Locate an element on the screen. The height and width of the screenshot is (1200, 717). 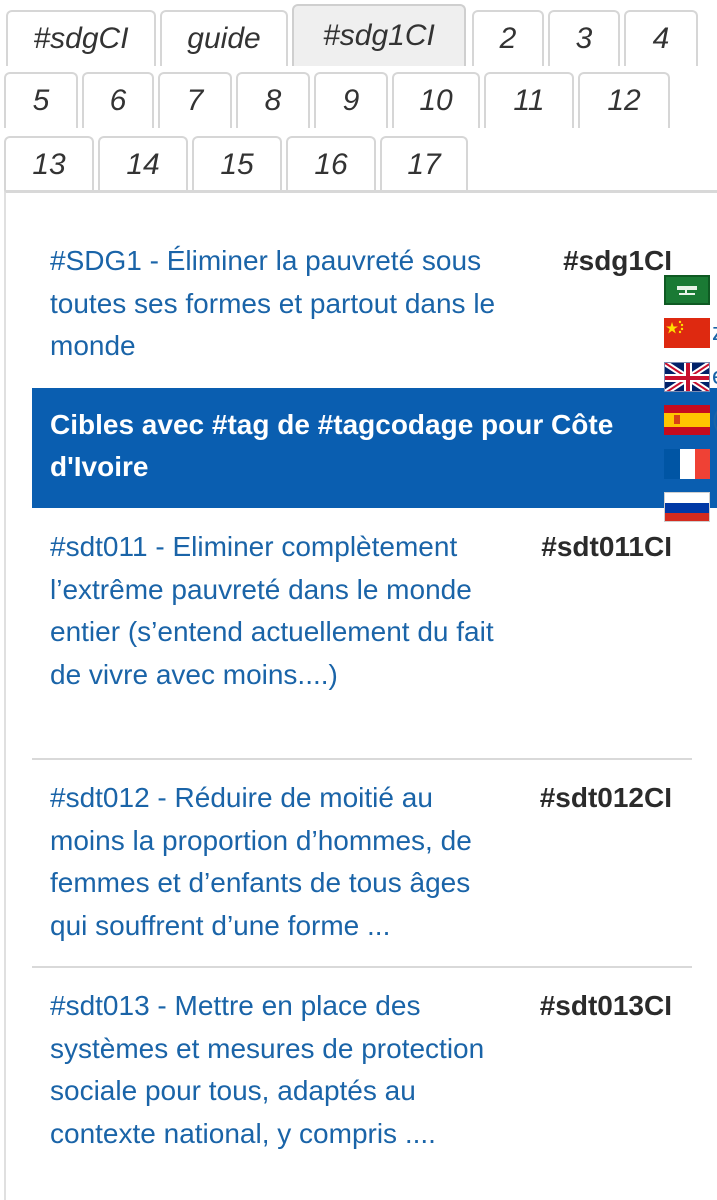
tab-5: 5 is located at coordinates (41, 100).